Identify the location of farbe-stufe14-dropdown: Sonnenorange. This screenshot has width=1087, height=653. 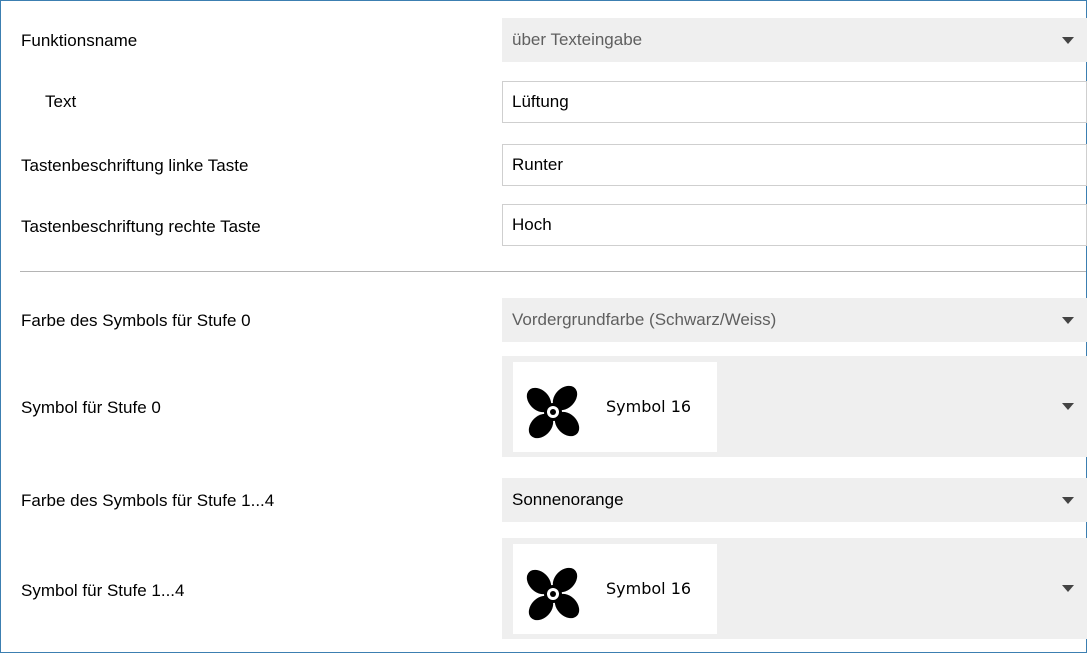
(794, 500).